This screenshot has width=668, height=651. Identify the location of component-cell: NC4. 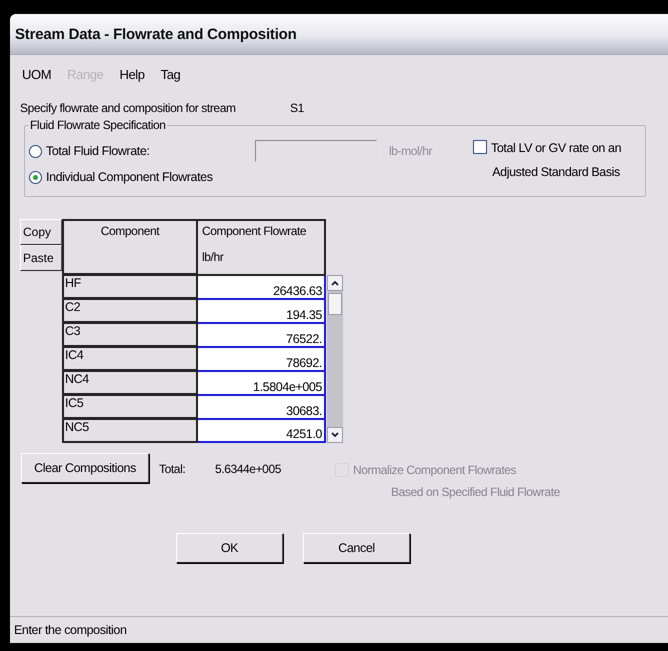
(130, 382).